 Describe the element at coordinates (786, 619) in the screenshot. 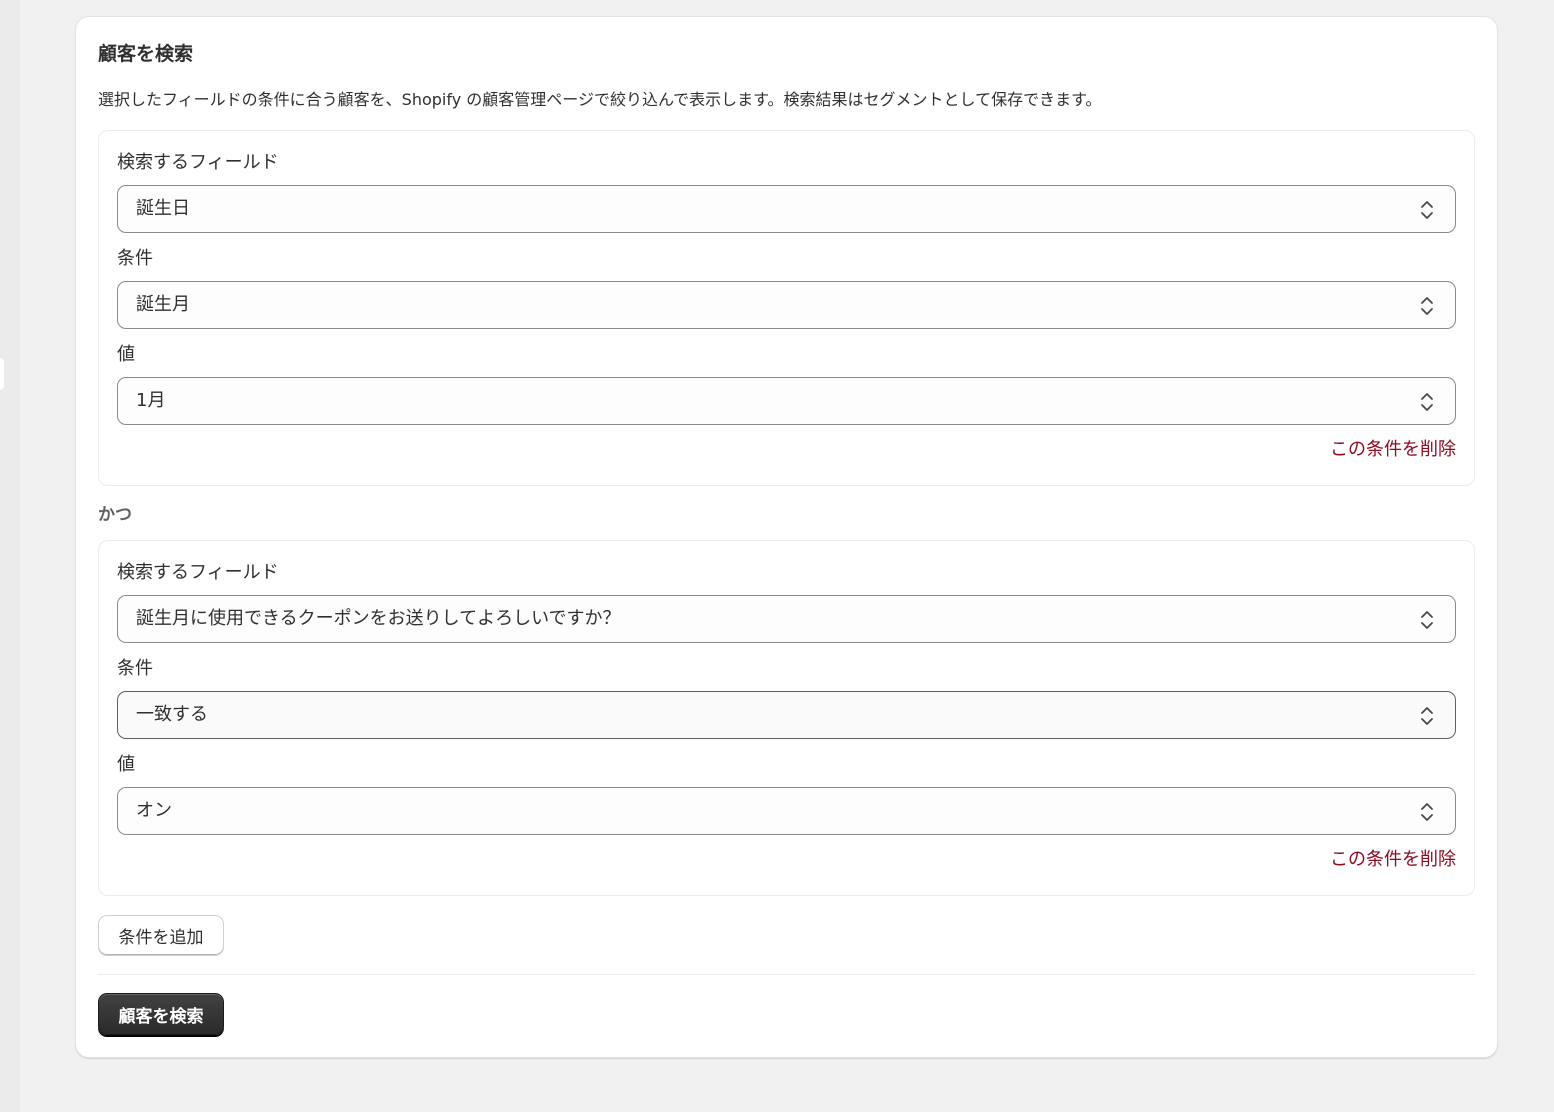

I see `field-select: 誕生月に使用できるクーポンをお送りしてよろしいですか？` at that location.